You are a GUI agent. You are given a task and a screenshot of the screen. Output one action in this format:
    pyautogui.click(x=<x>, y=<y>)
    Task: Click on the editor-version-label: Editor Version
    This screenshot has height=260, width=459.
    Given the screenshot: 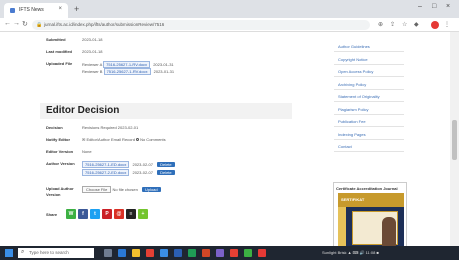 What is the action you would take?
    pyautogui.click(x=60, y=151)
    